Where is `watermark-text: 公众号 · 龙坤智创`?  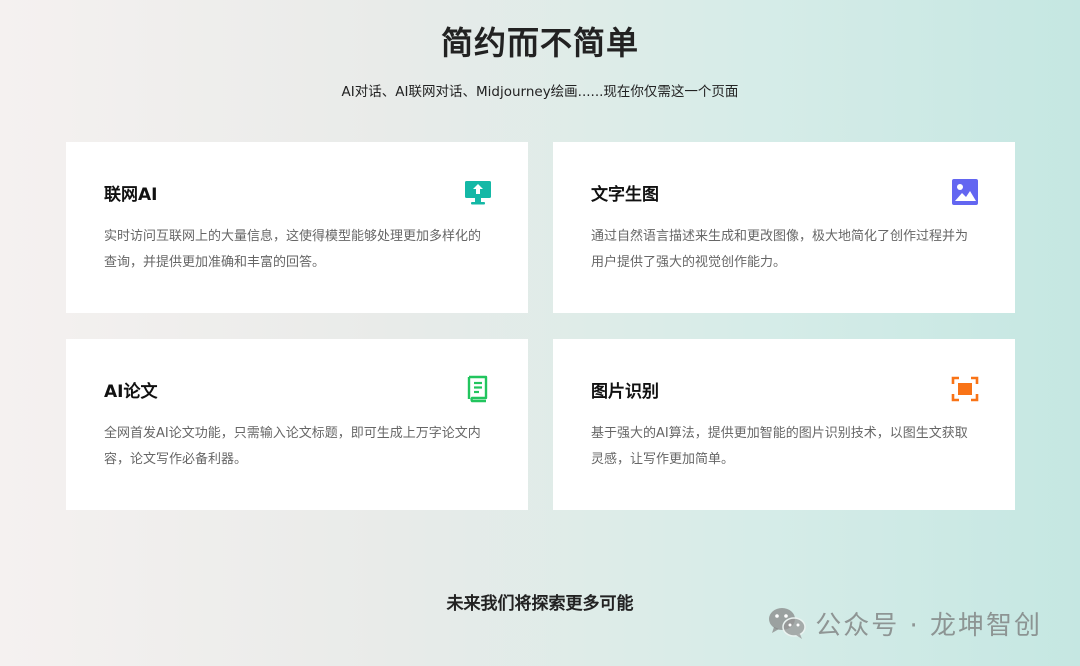
watermark-text: 公众号 · 龙坤智创 is located at coordinates (928, 625).